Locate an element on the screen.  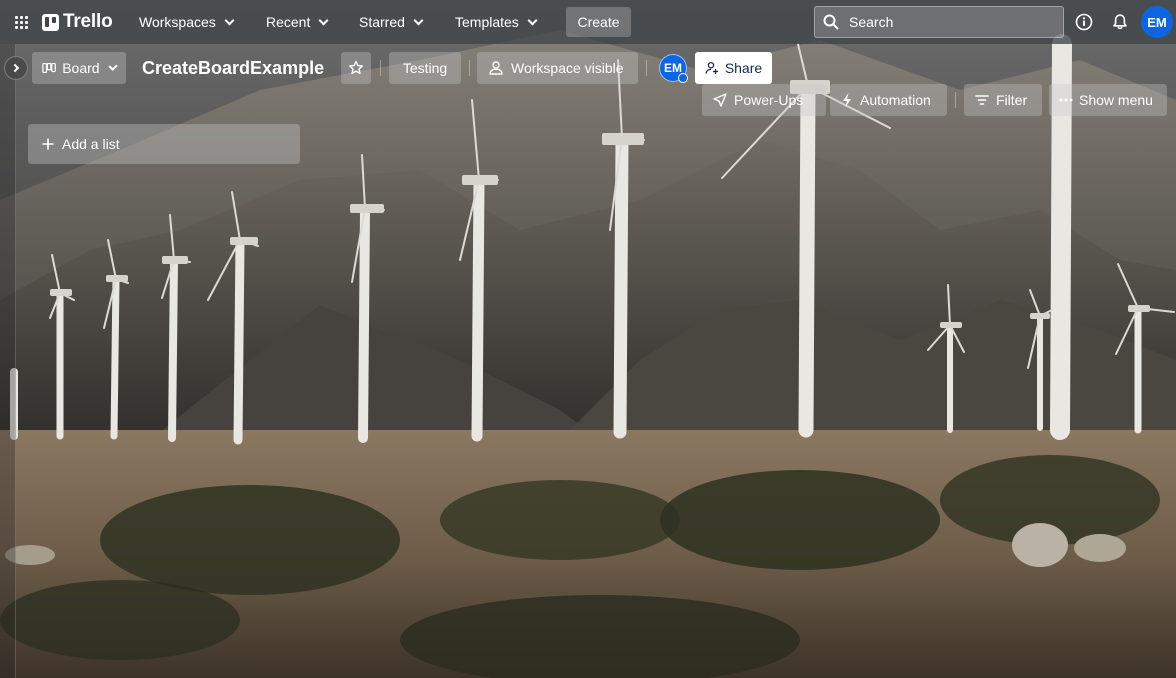
board-view-label: Board is located at coordinates (81, 68).